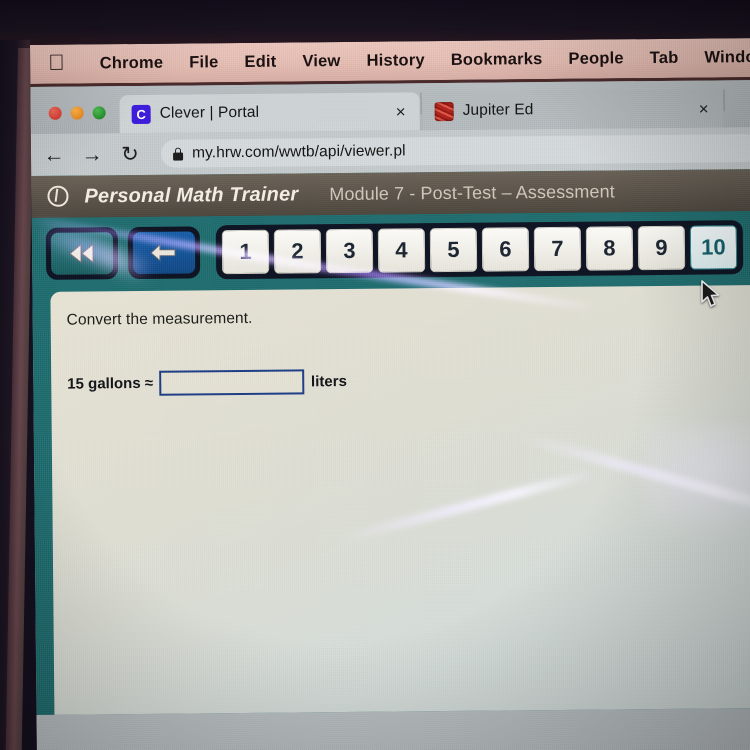 The height and width of the screenshot is (750, 750). I want to click on question-button-10: 10, so click(713, 247).